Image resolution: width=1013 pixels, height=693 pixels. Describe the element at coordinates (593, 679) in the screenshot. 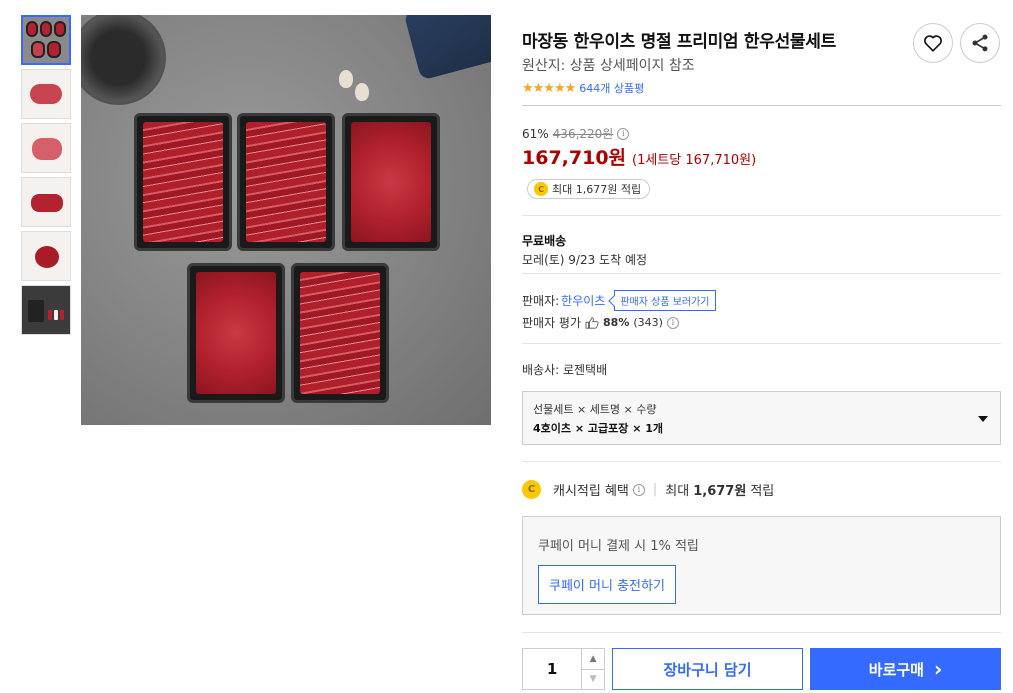

I see `quantity-down-button: ▼` at that location.